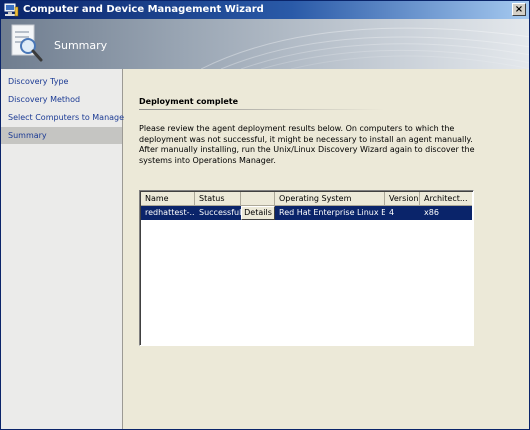  Describe the element at coordinates (61, 135) in the screenshot. I see `nav-item-summary: Summary` at that location.